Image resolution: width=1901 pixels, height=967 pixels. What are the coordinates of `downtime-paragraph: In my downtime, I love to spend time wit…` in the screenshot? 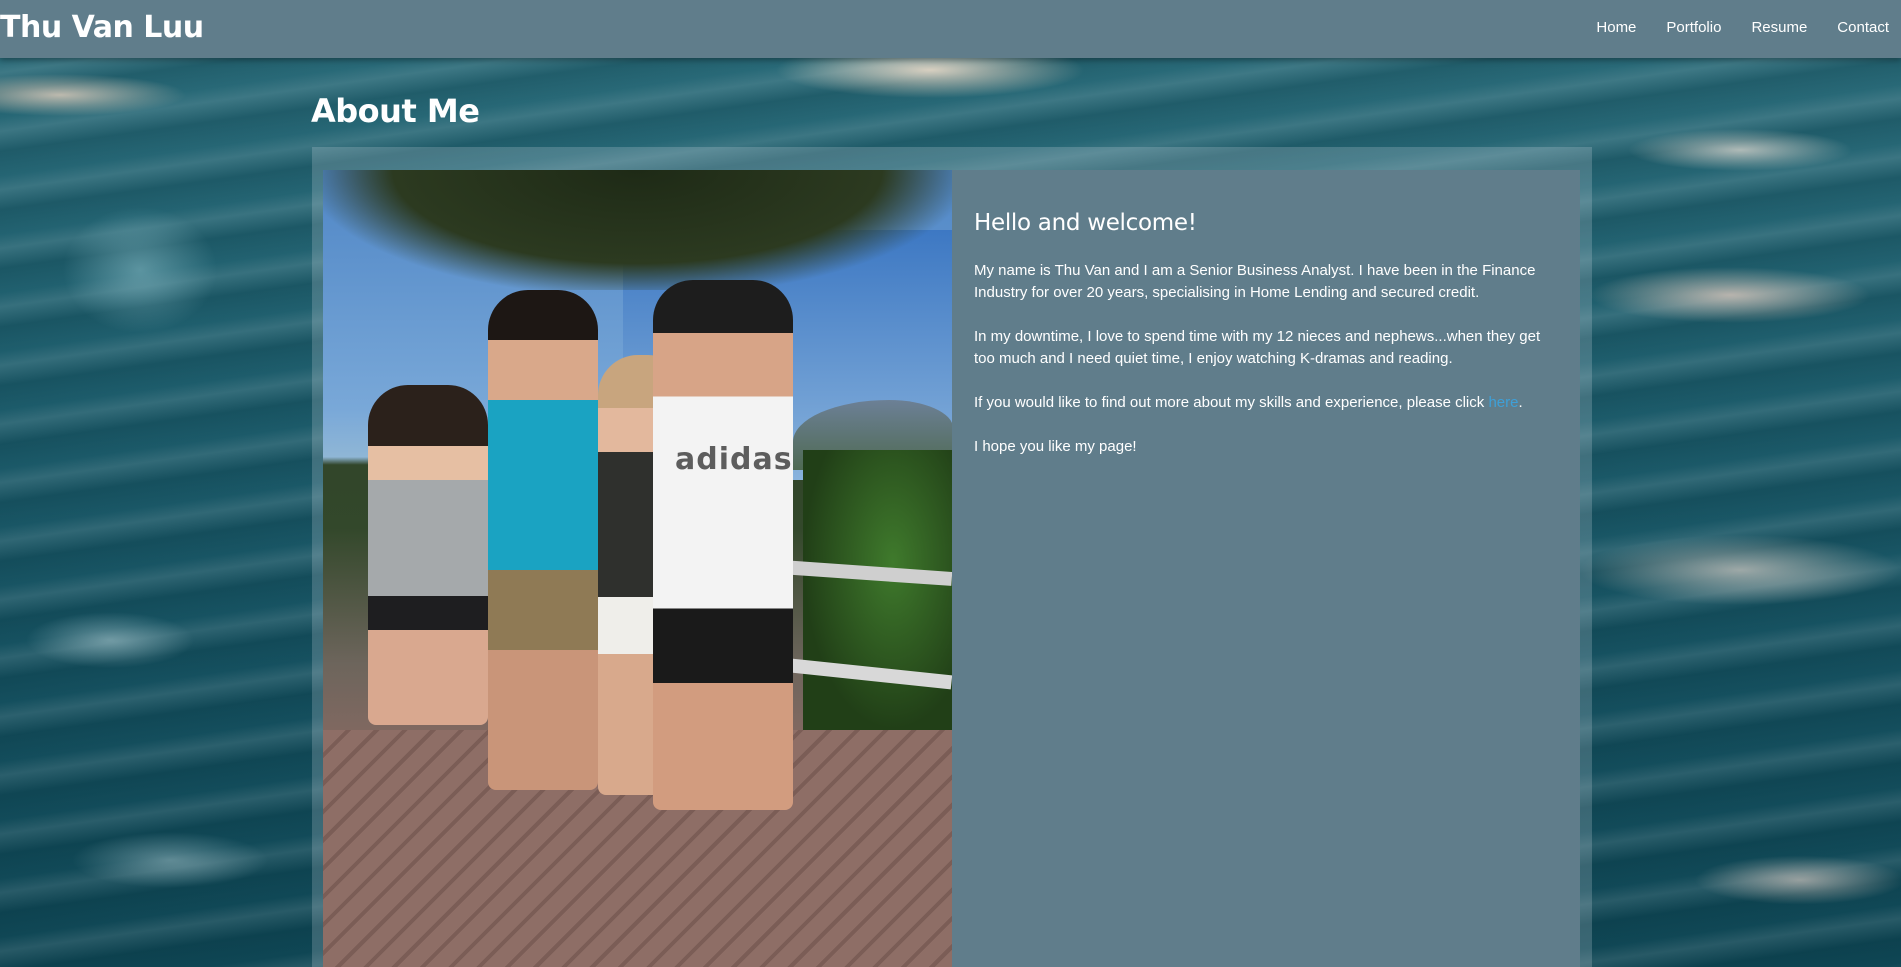 It's located at (1257, 347).